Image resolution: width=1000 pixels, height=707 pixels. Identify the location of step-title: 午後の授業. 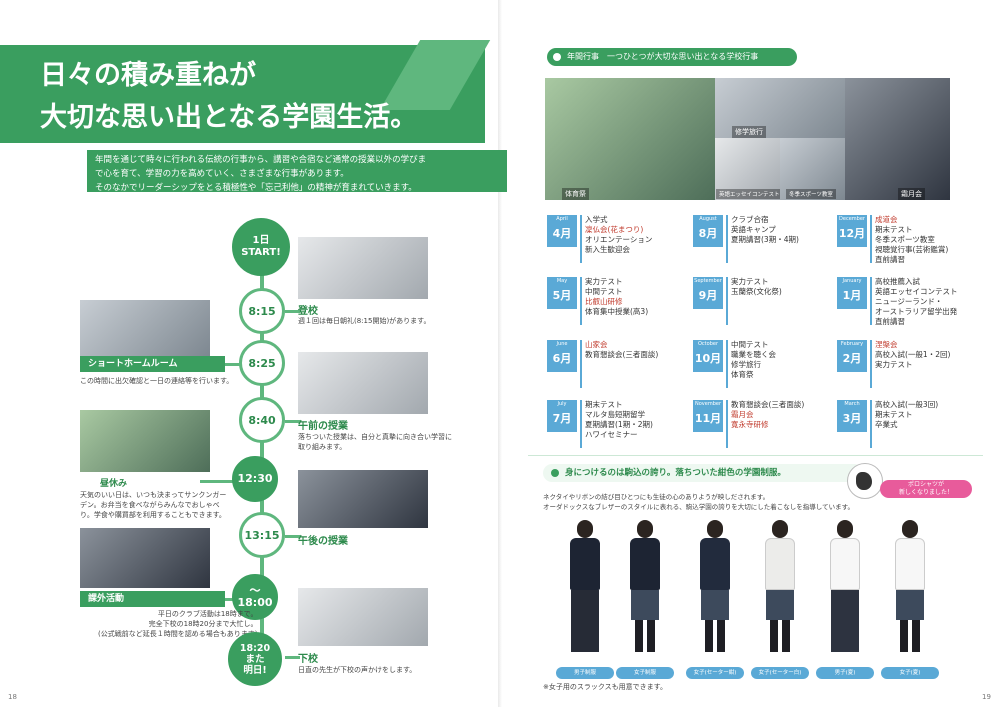
(323, 541).